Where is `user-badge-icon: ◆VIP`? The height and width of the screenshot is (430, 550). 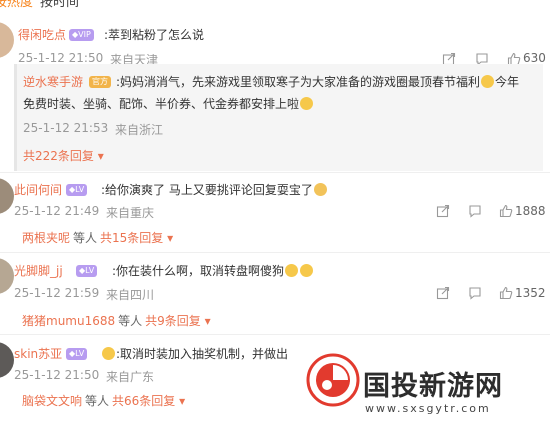
user-badge-icon: ◆VIP is located at coordinates (81, 35).